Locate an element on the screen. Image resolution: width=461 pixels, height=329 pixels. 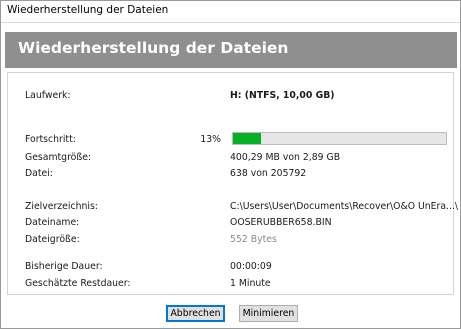
total-size-label: Gesamtgröße: is located at coordinates (58, 157).